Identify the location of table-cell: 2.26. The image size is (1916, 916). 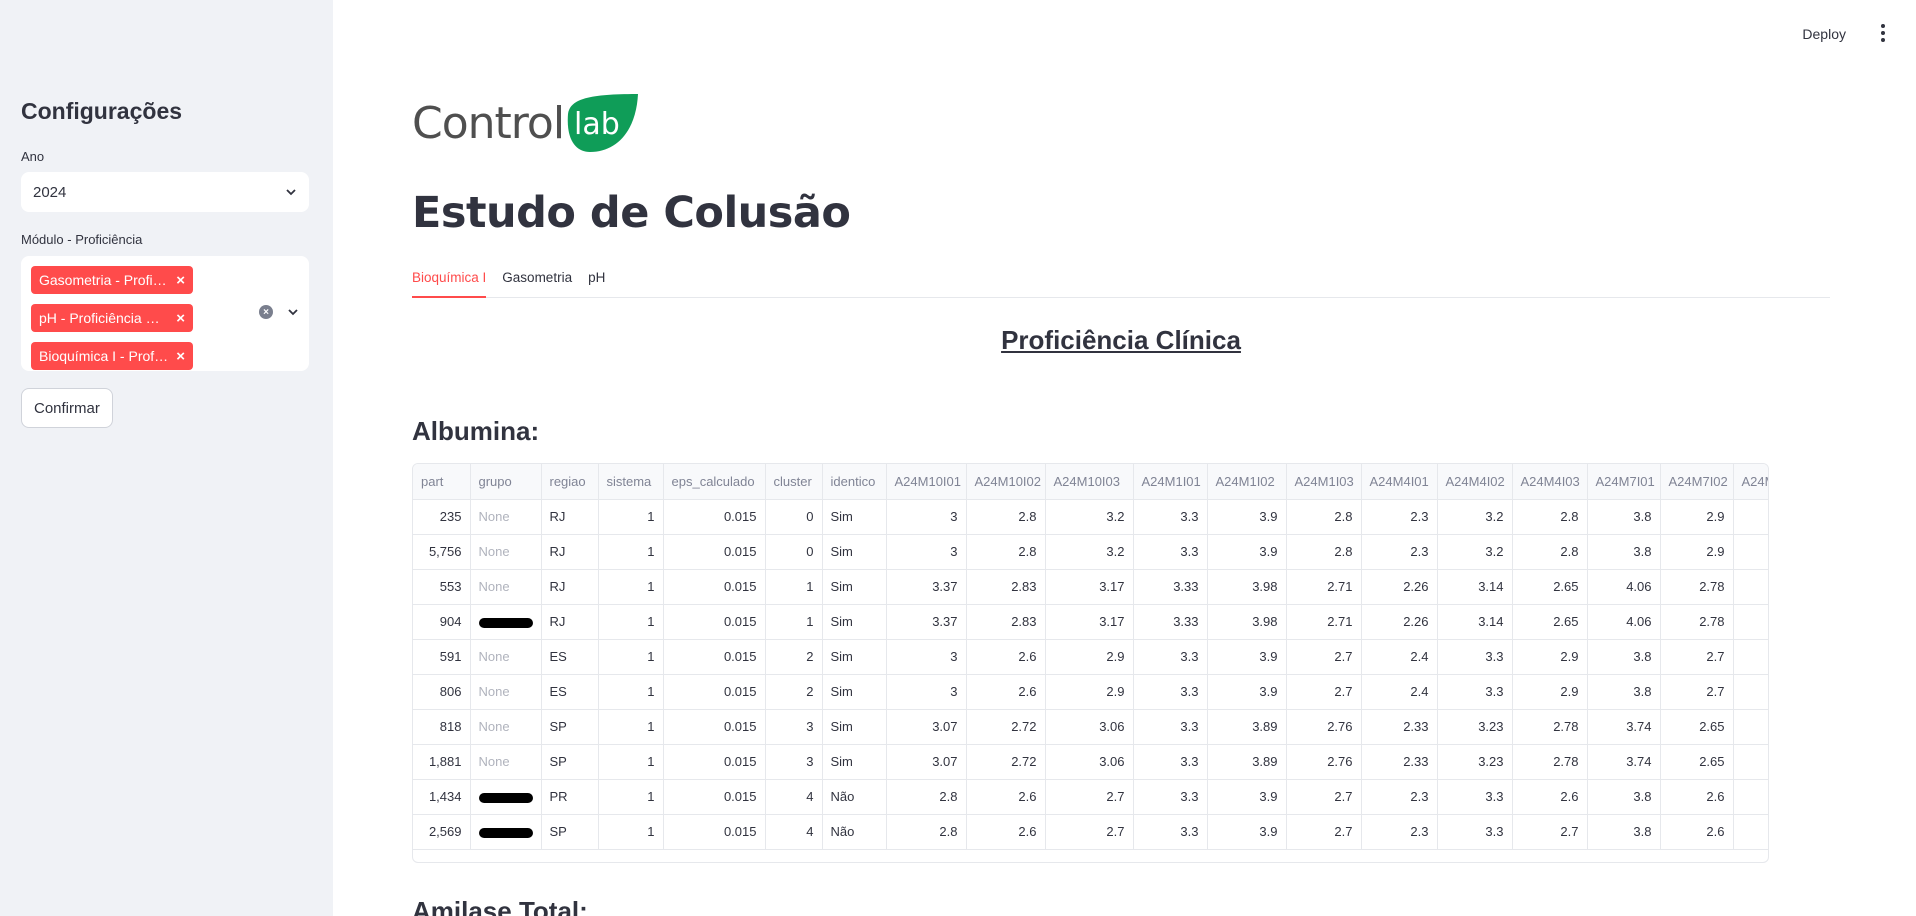
(1399, 587).